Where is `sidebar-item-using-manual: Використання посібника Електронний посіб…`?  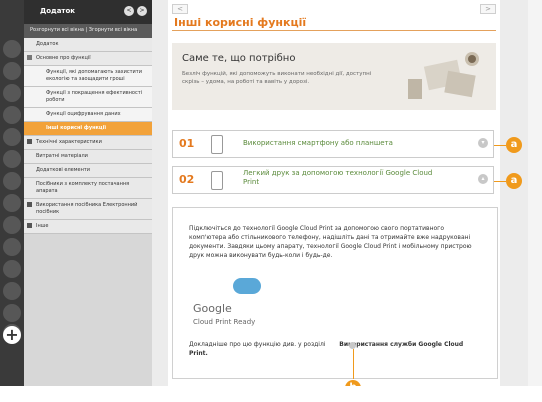 sidebar-item-using-manual: Використання посібника Електронний посіб… is located at coordinates (88, 209).